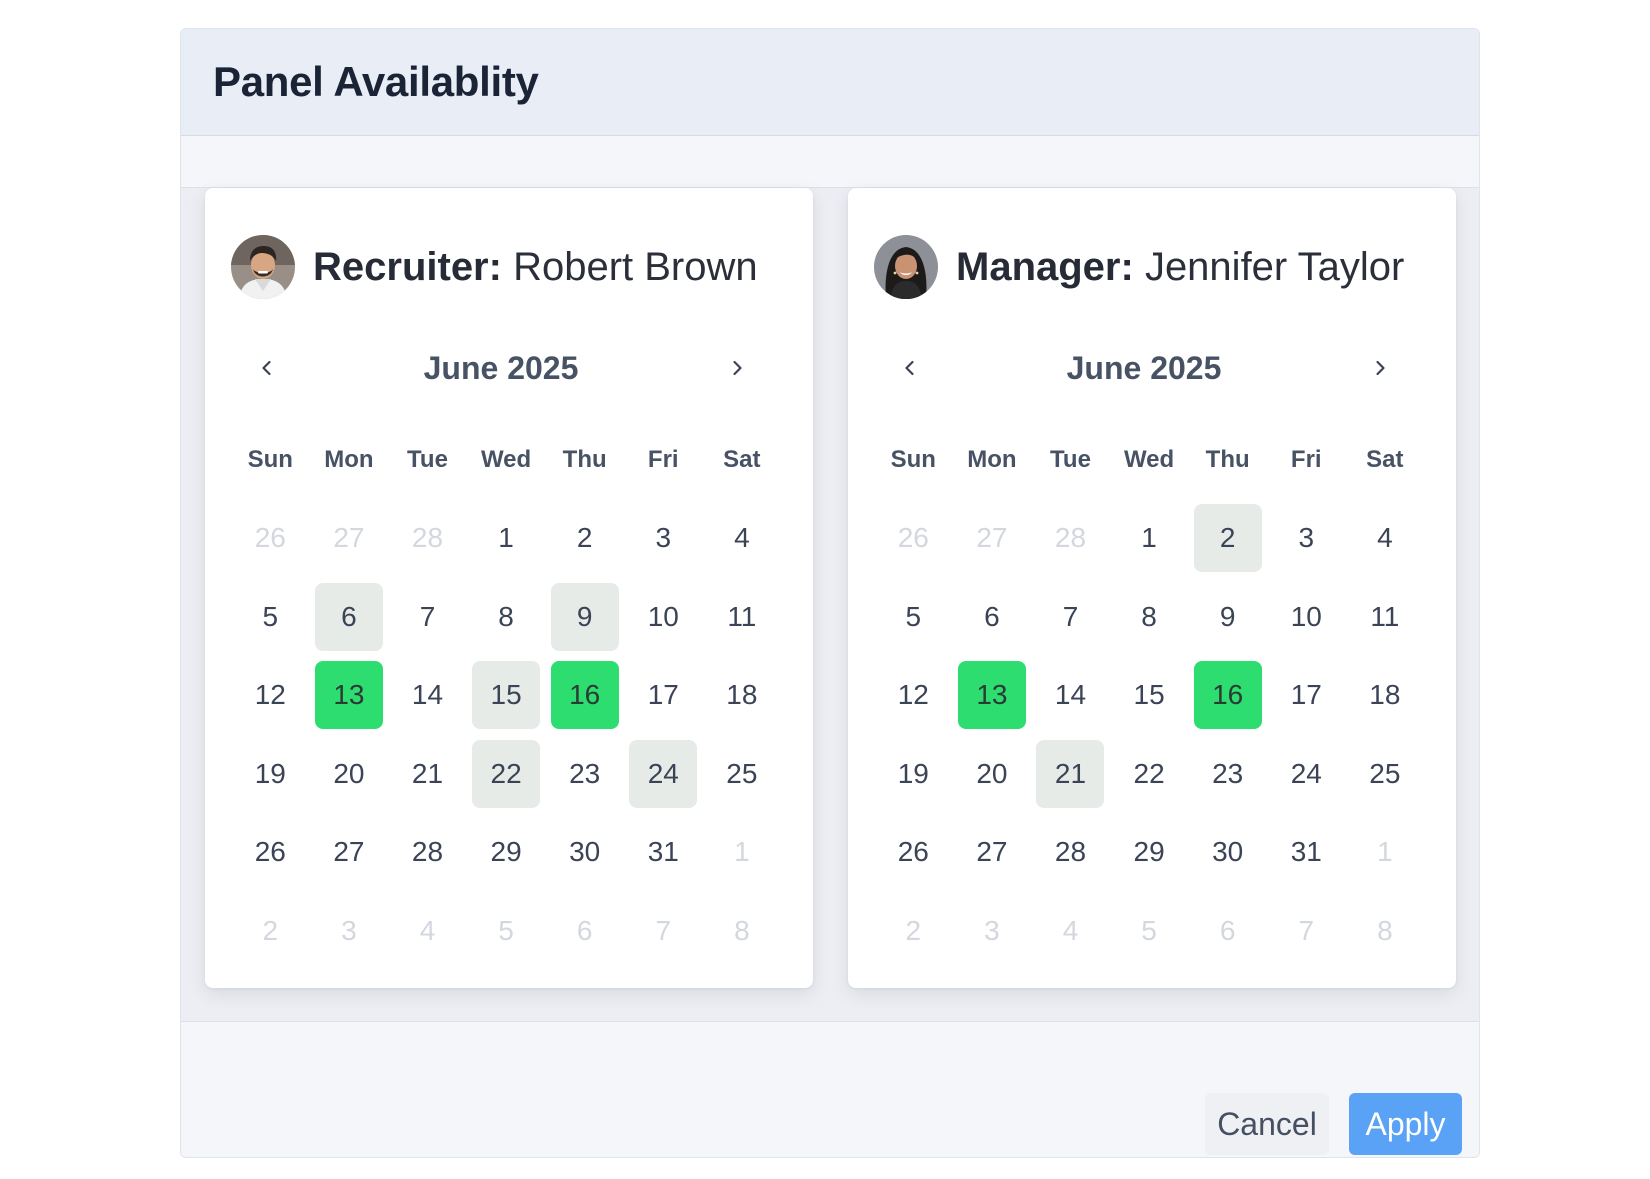  I want to click on day-button-partial: 21, so click(1070, 773).